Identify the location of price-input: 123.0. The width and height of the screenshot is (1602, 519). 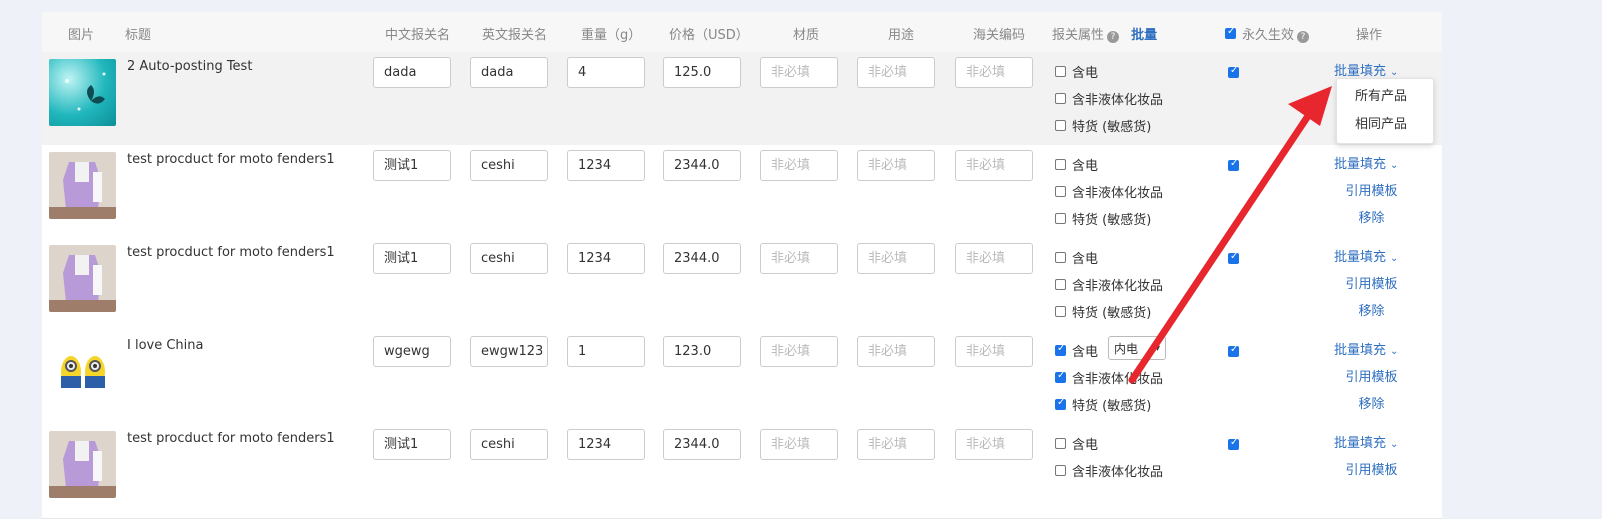
(702, 351).